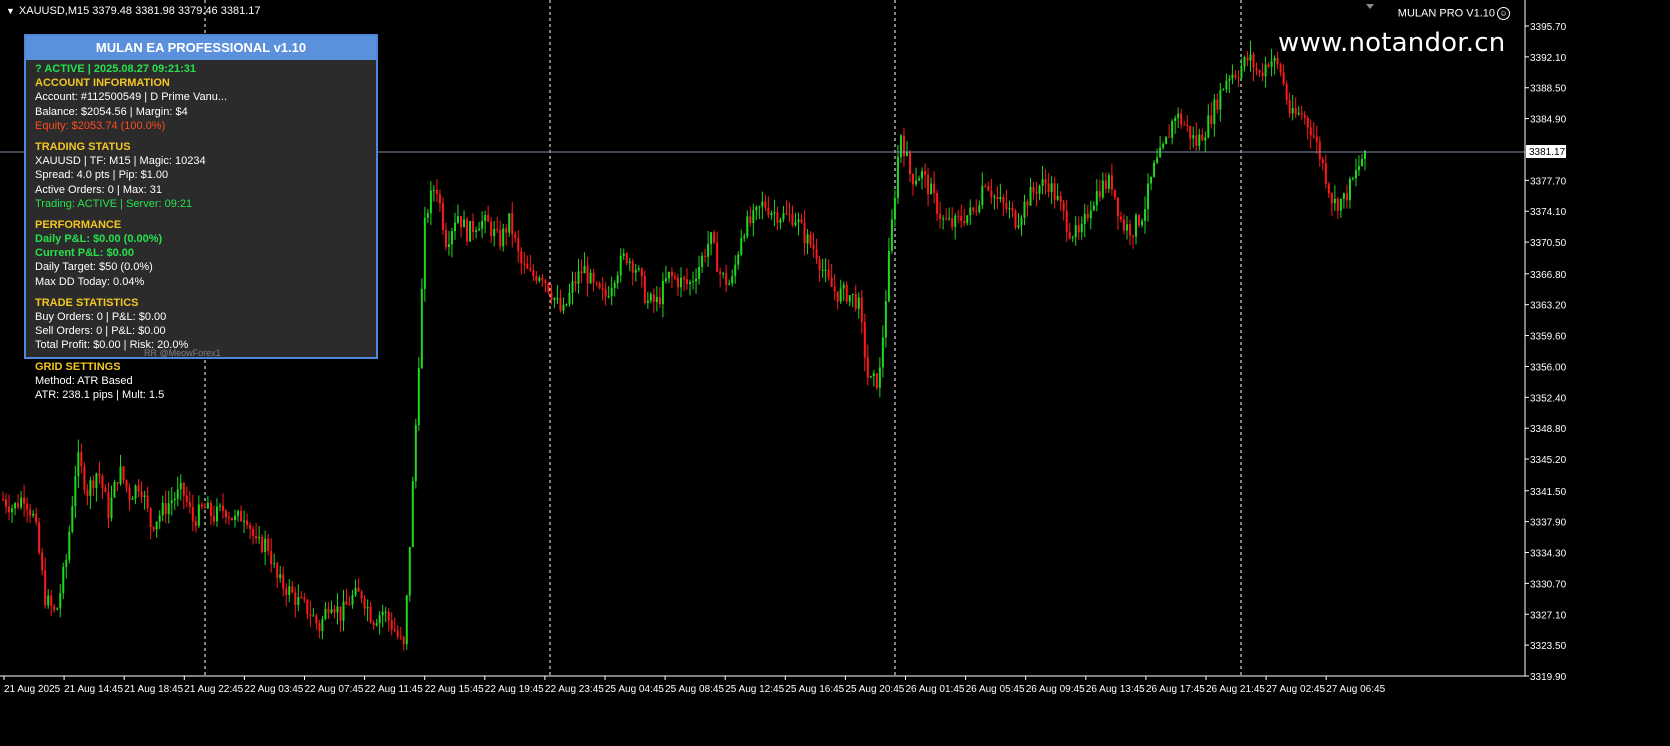 The width and height of the screenshot is (1670, 746). Describe the element at coordinates (935, 689) in the screenshot. I see `time-tick-label: 26 Aug 01:45` at that location.